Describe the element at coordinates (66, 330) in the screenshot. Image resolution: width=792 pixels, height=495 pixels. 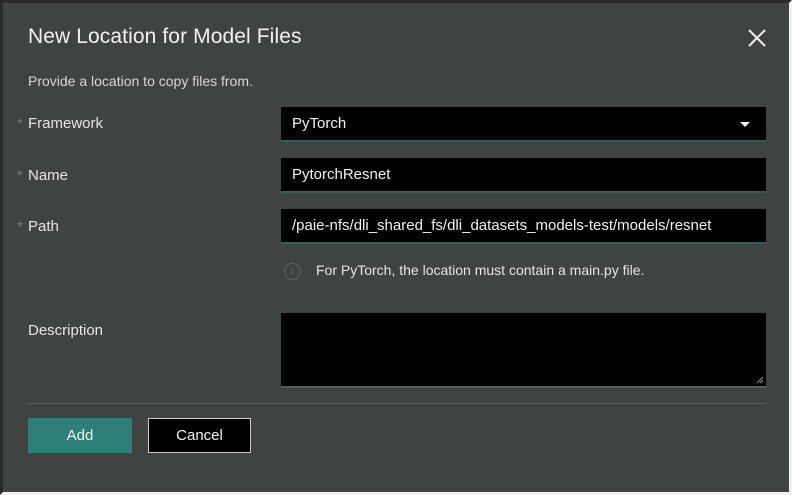
I see `description-label: Description` at that location.